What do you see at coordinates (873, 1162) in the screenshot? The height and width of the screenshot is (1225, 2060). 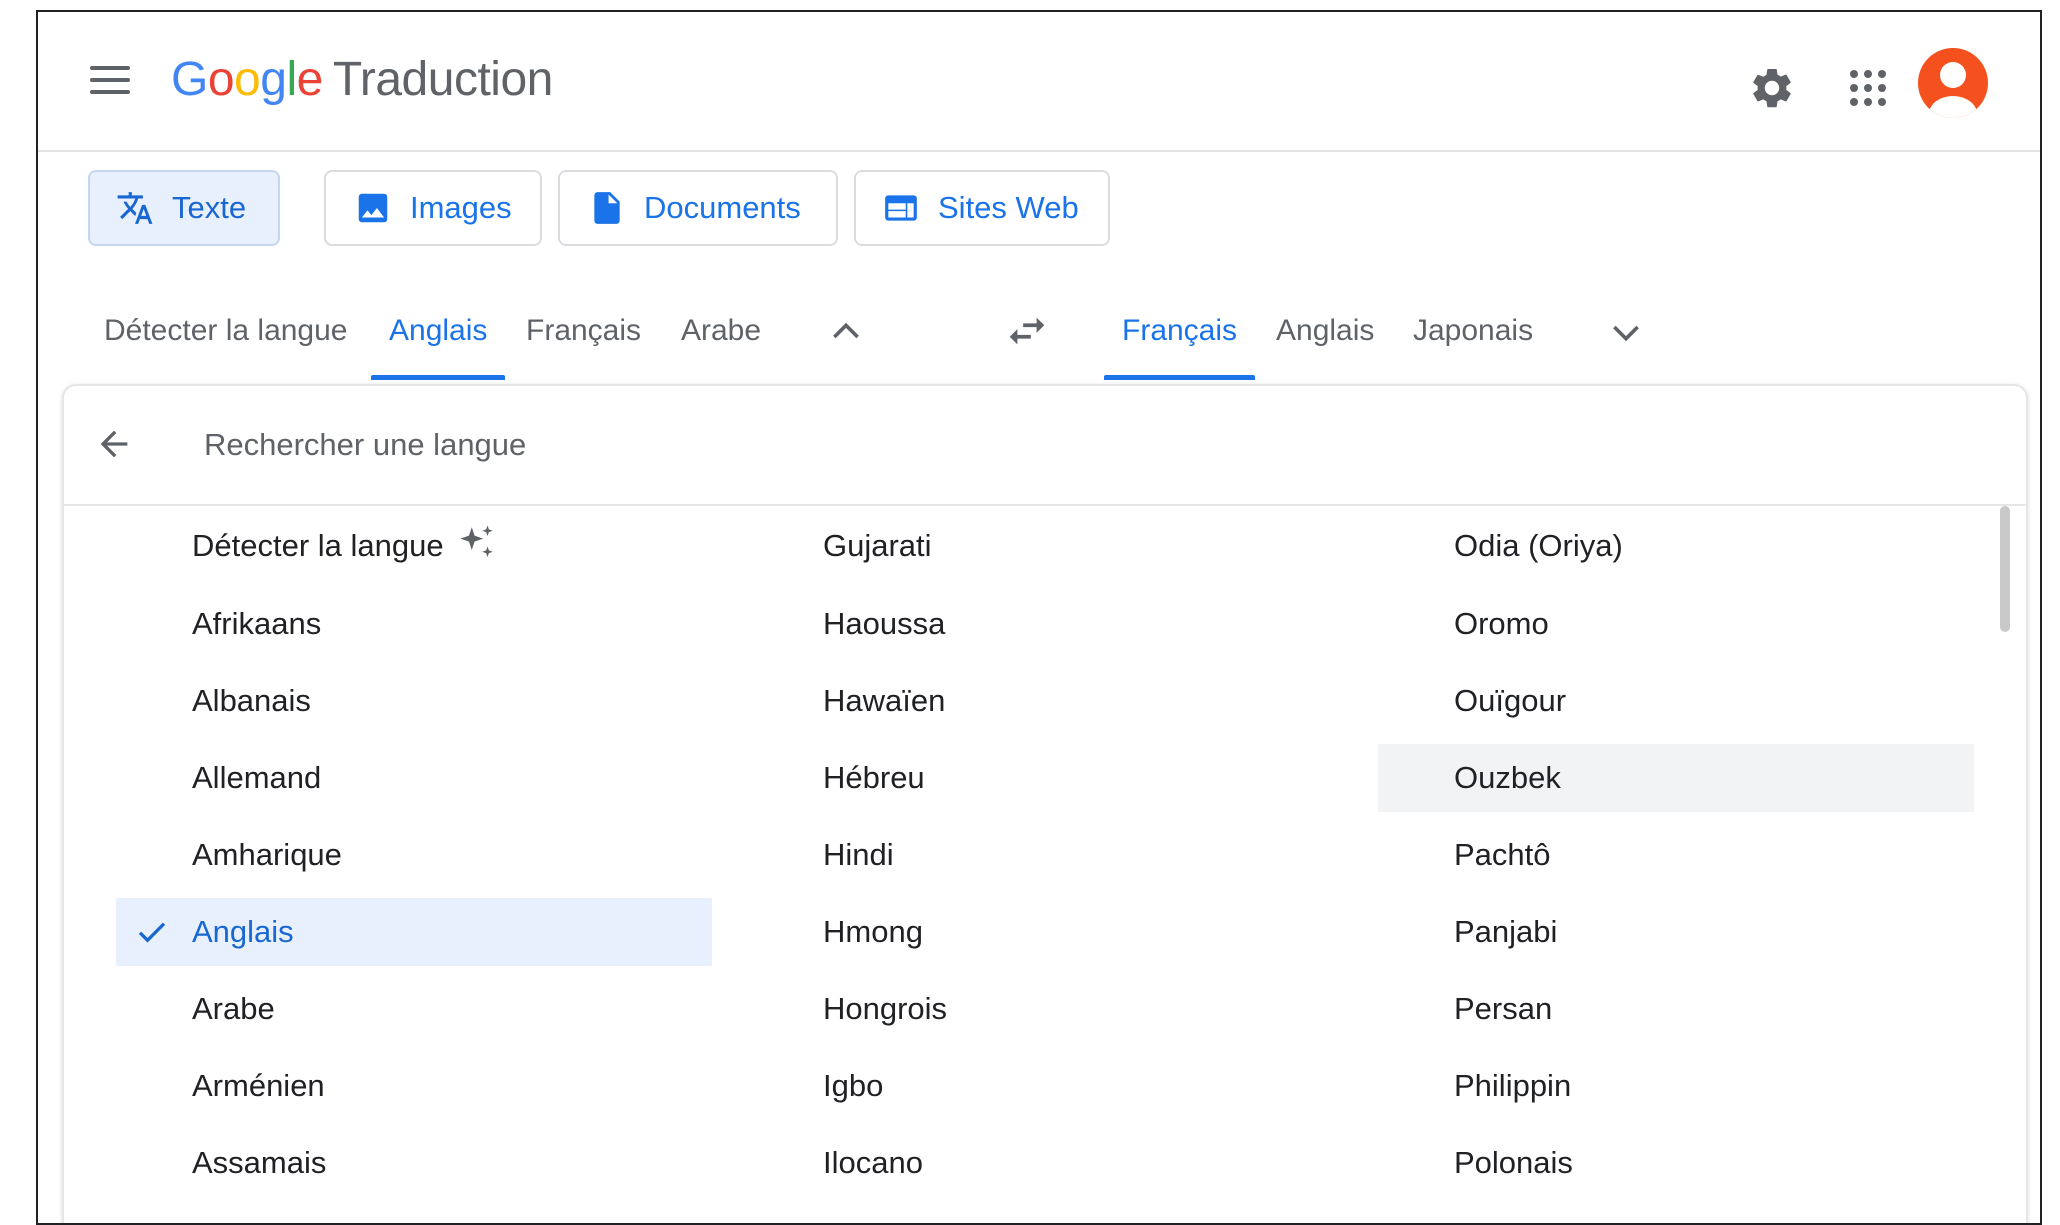 I see `list-item-label: Ilocano` at bounding box center [873, 1162].